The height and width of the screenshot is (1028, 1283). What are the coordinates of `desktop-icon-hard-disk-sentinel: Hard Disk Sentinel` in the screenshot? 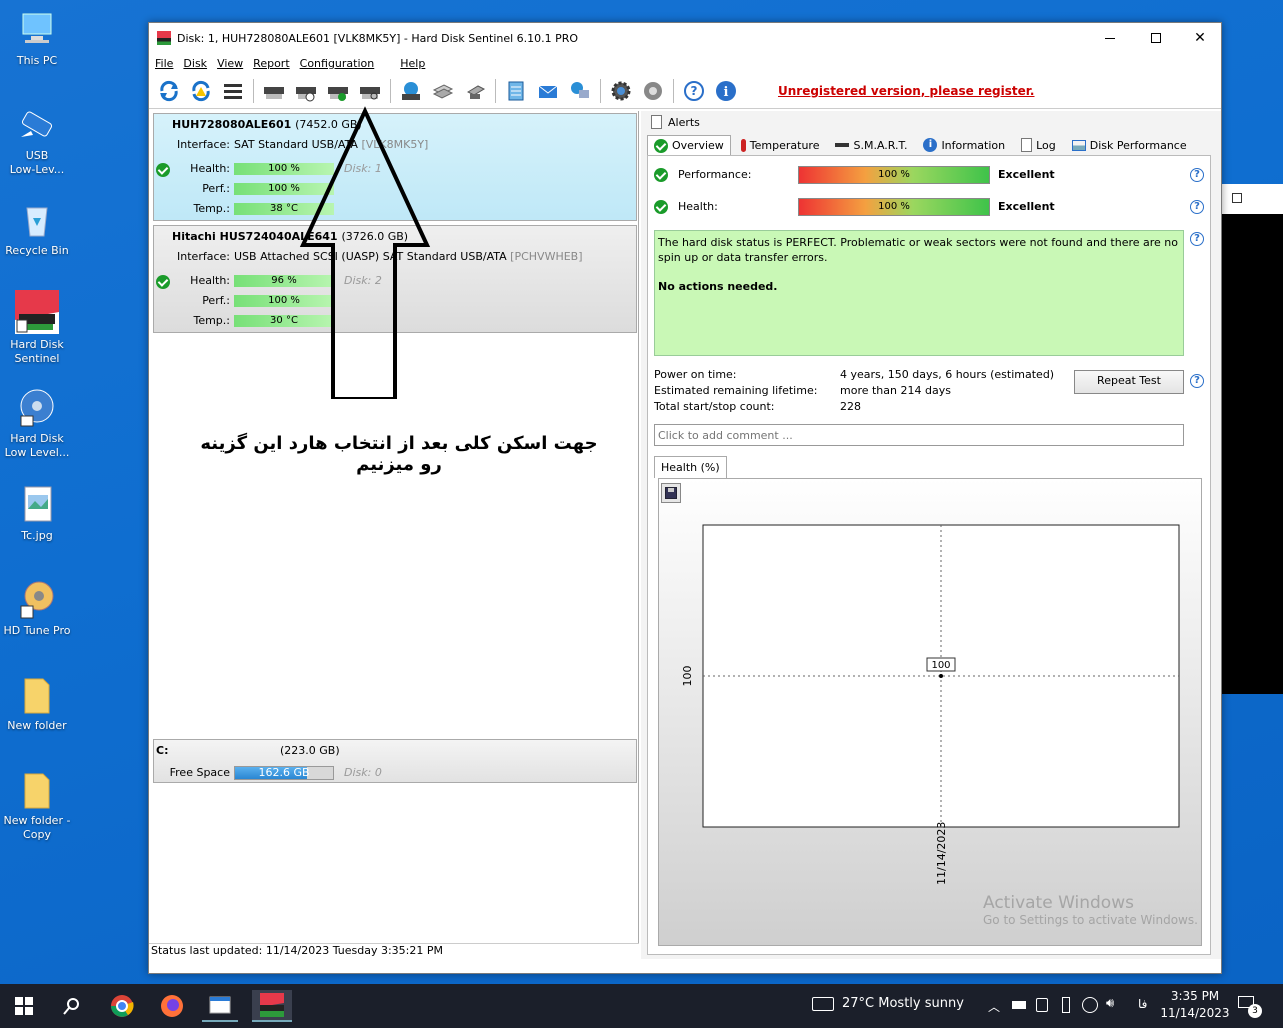 It's located at (37, 328).